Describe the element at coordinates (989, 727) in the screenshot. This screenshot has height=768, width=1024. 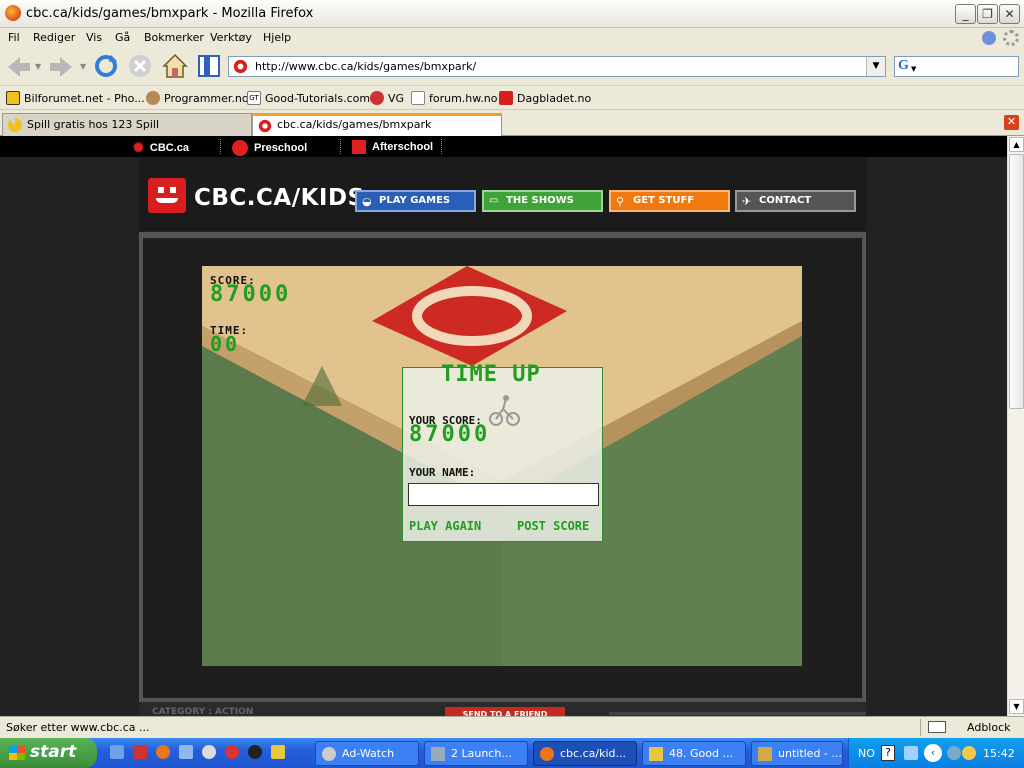
I see `adblock-label: Adblock` at that location.